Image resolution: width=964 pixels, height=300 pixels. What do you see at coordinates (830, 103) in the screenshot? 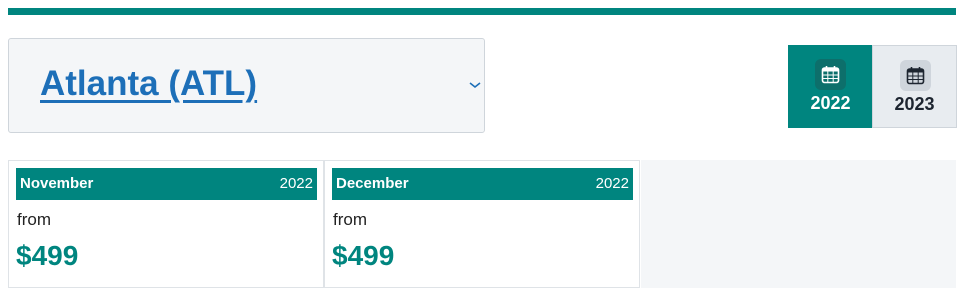
I see `year-tab-label: 2022` at bounding box center [830, 103].